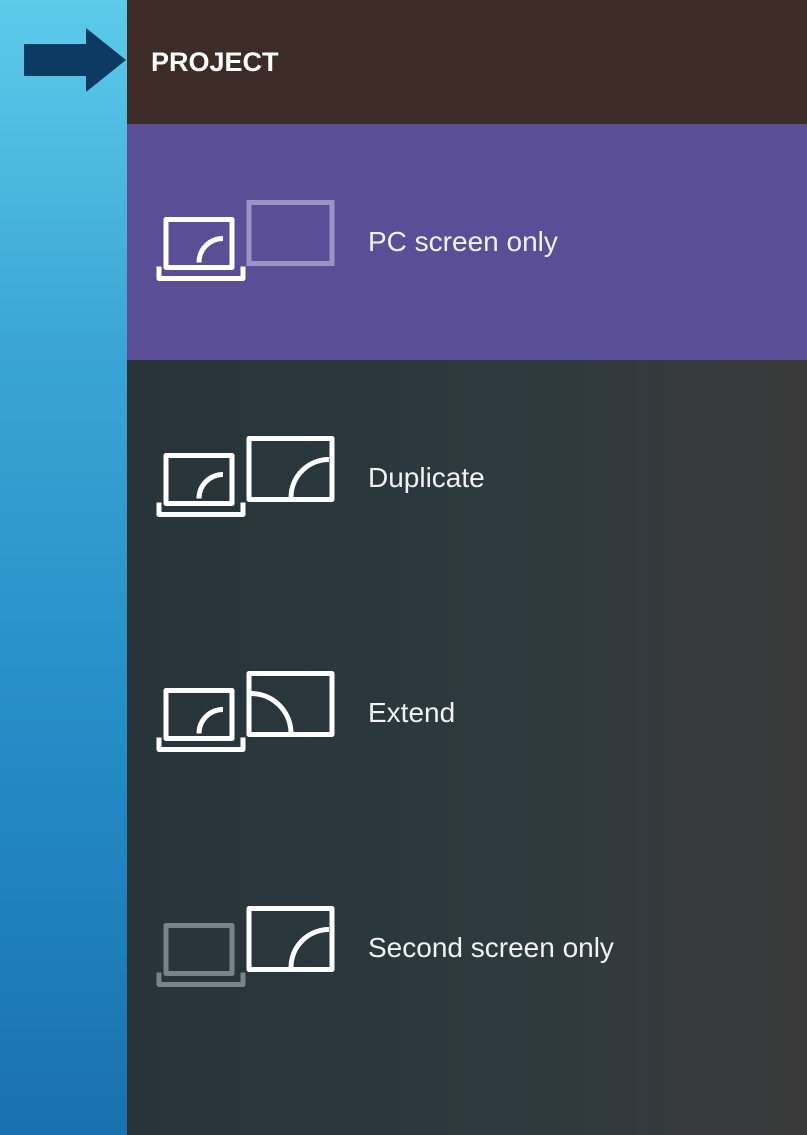 Image resolution: width=807 pixels, height=1135 pixels. What do you see at coordinates (426, 477) in the screenshot?
I see `option-label: Duplicate` at bounding box center [426, 477].